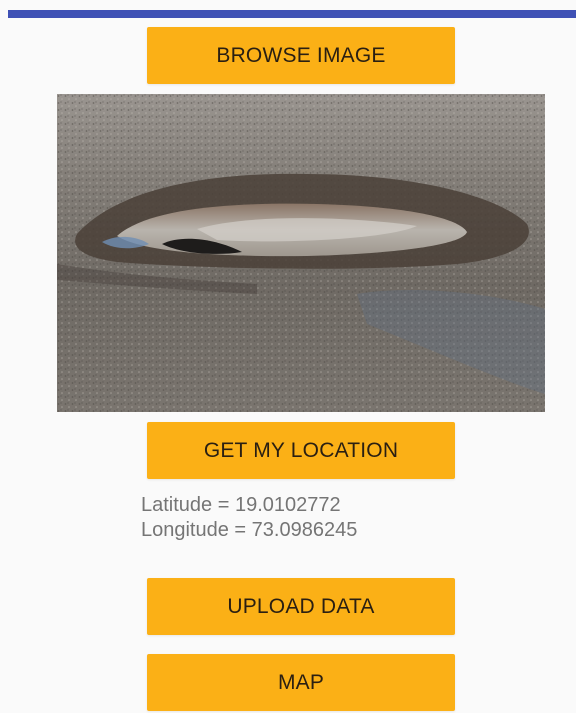 The height and width of the screenshot is (713, 576). Describe the element at coordinates (301, 450) in the screenshot. I see `get-my-location-button: GET MY LOCATION` at that location.